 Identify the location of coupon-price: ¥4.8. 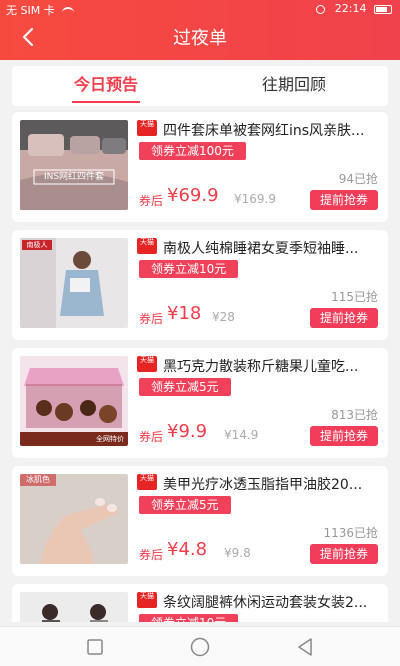
(187, 549).